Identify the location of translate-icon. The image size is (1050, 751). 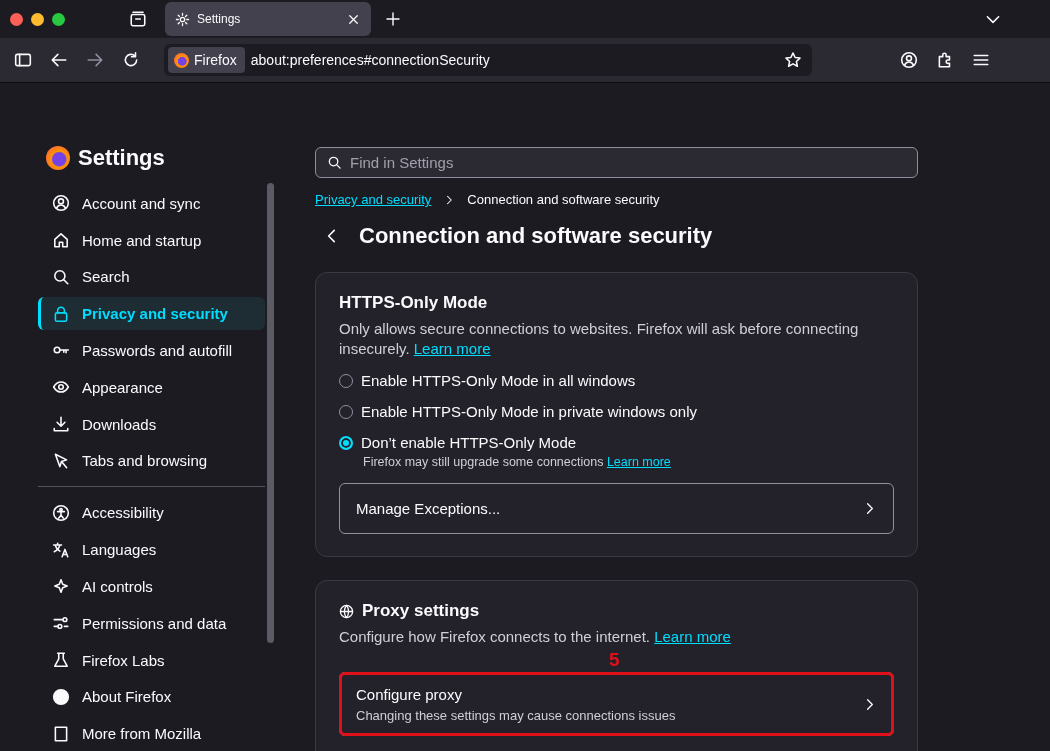
(61, 549).